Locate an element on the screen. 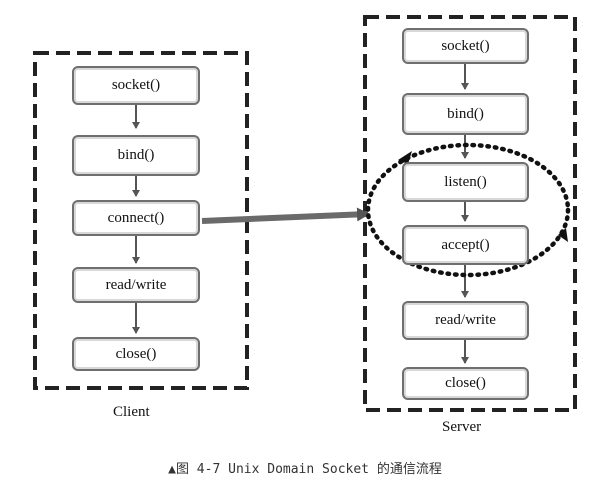  server-read-write-box: read/write is located at coordinates (465, 320).